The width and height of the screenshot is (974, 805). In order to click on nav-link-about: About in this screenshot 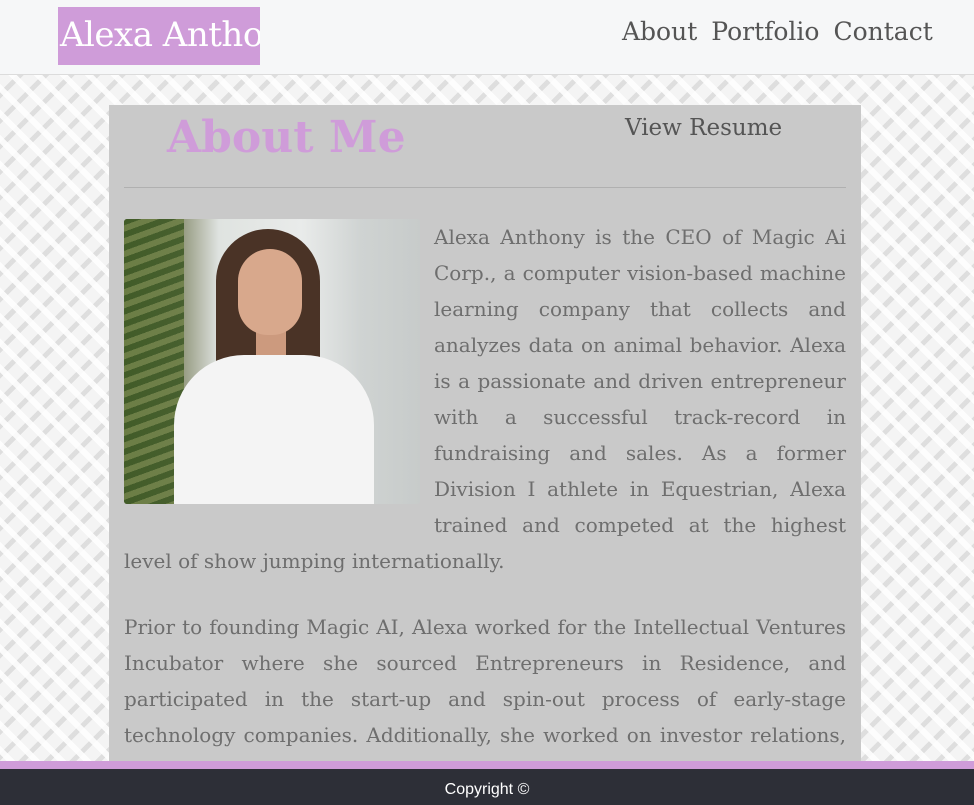, I will do `click(659, 32)`.